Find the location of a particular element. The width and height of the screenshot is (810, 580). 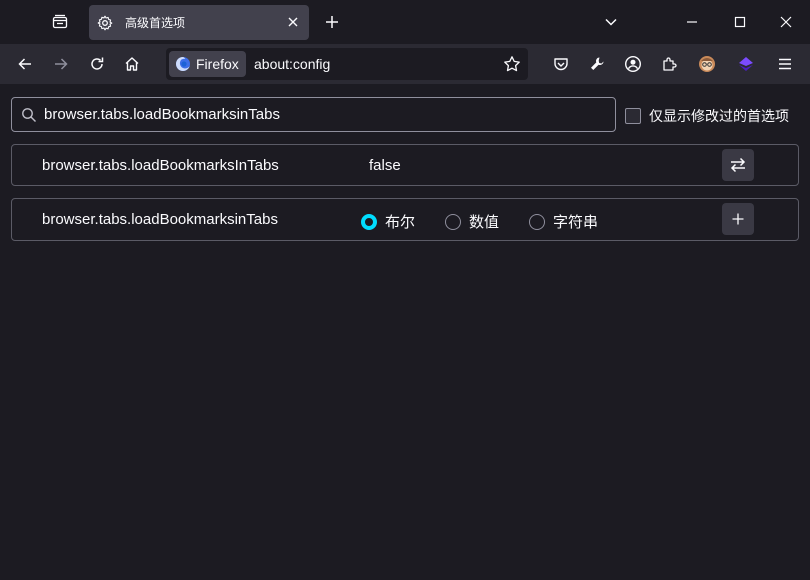

plus-icon is located at coordinates (332, 22).